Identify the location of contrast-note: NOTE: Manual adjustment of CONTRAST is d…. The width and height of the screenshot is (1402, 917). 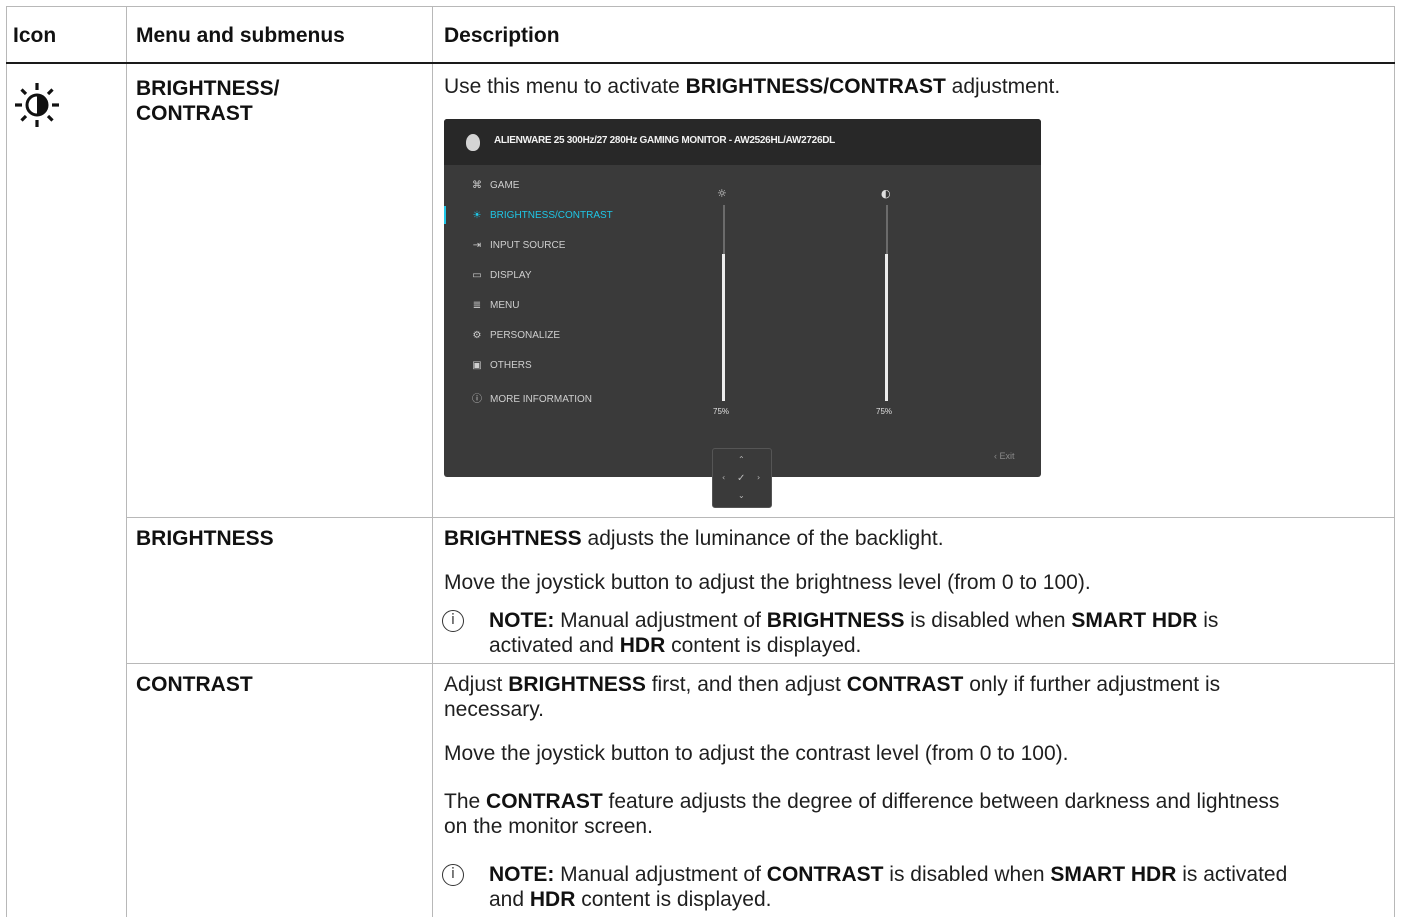
(888, 887).